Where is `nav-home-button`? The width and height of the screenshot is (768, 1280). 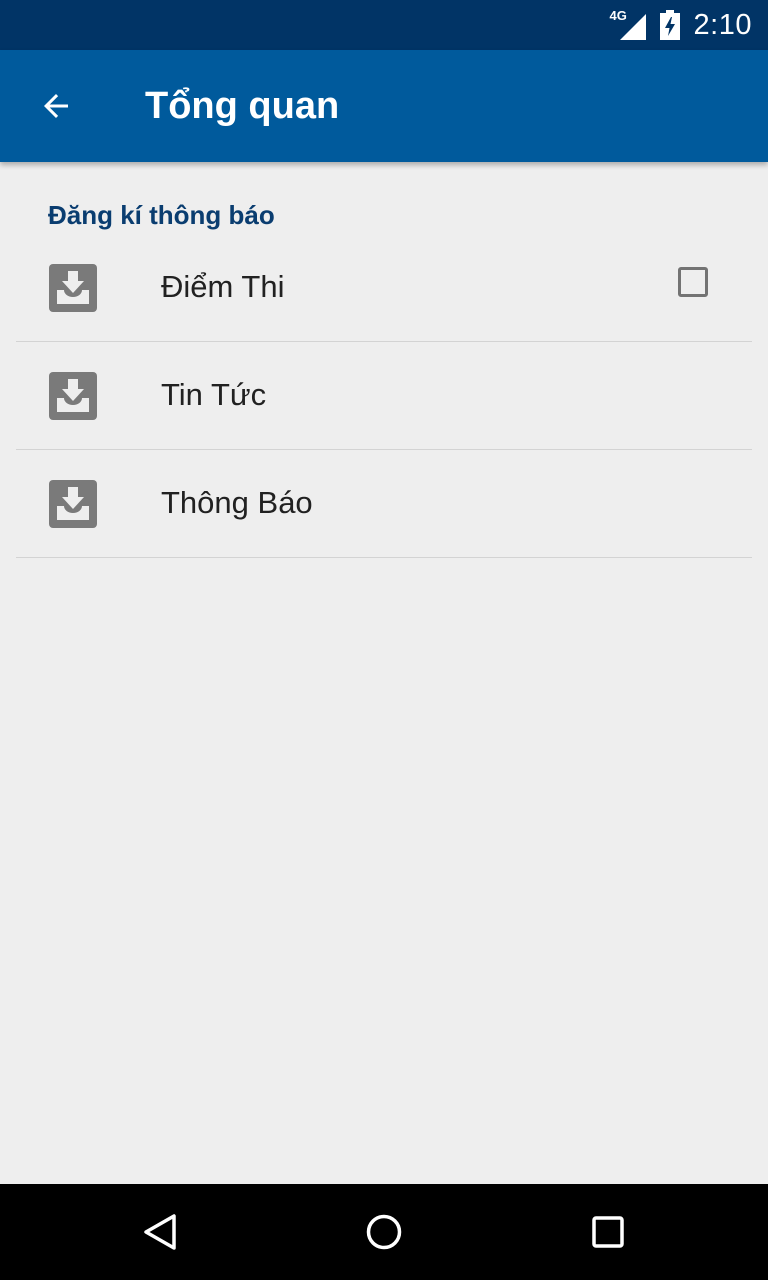 nav-home-button is located at coordinates (384, 1232).